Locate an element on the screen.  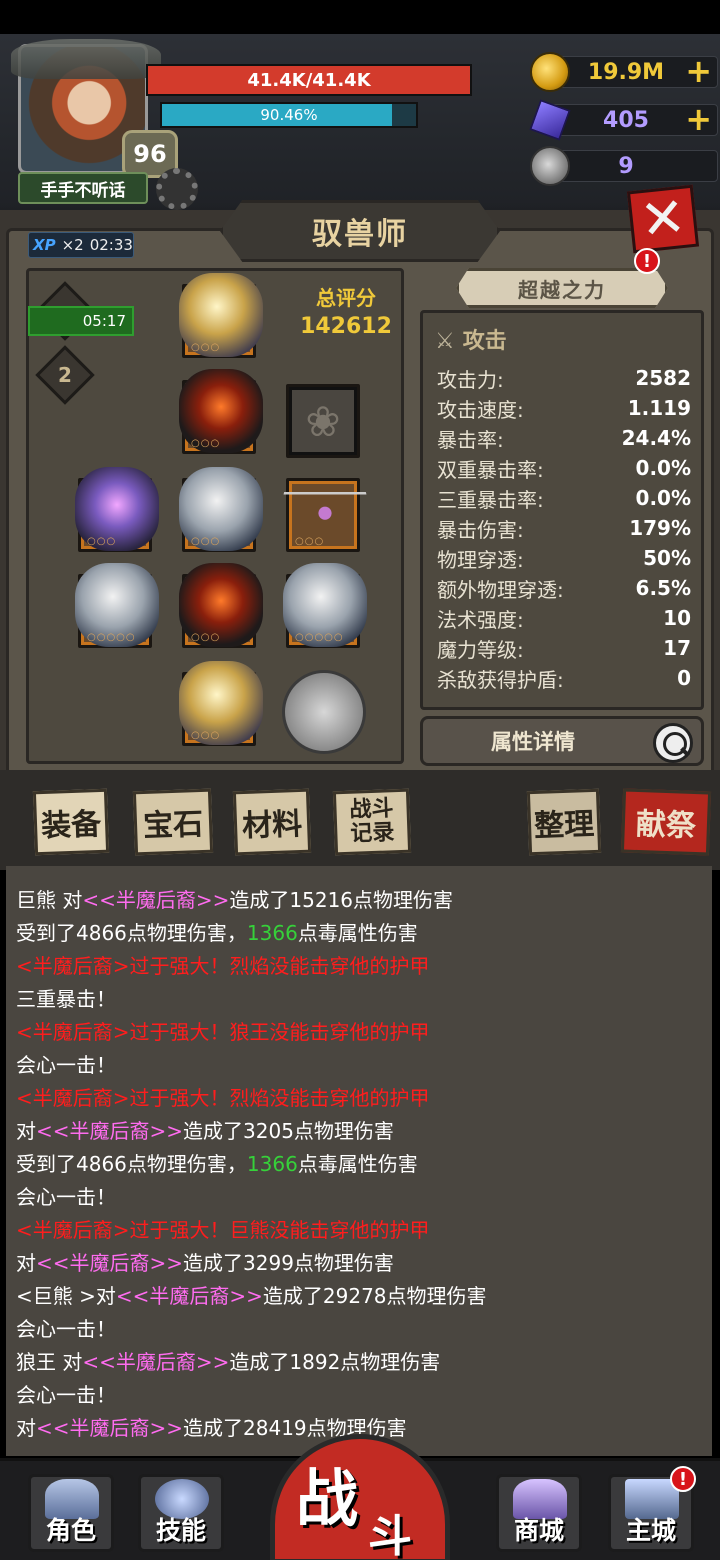
xp-bar: 90.46% is located at coordinates (289, 115).